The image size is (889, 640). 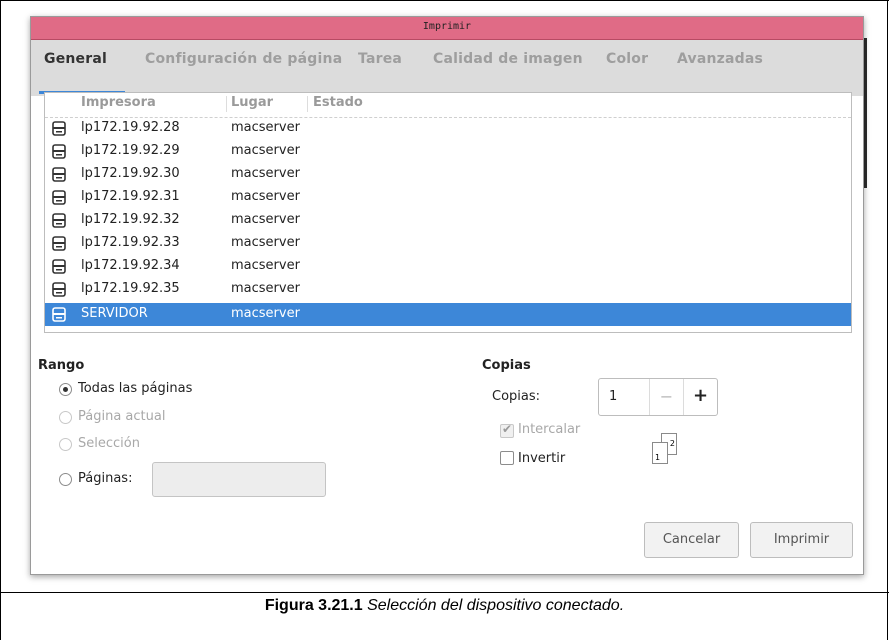 What do you see at coordinates (444, 0) in the screenshot?
I see `figure-frame-top` at bounding box center [444, 0].